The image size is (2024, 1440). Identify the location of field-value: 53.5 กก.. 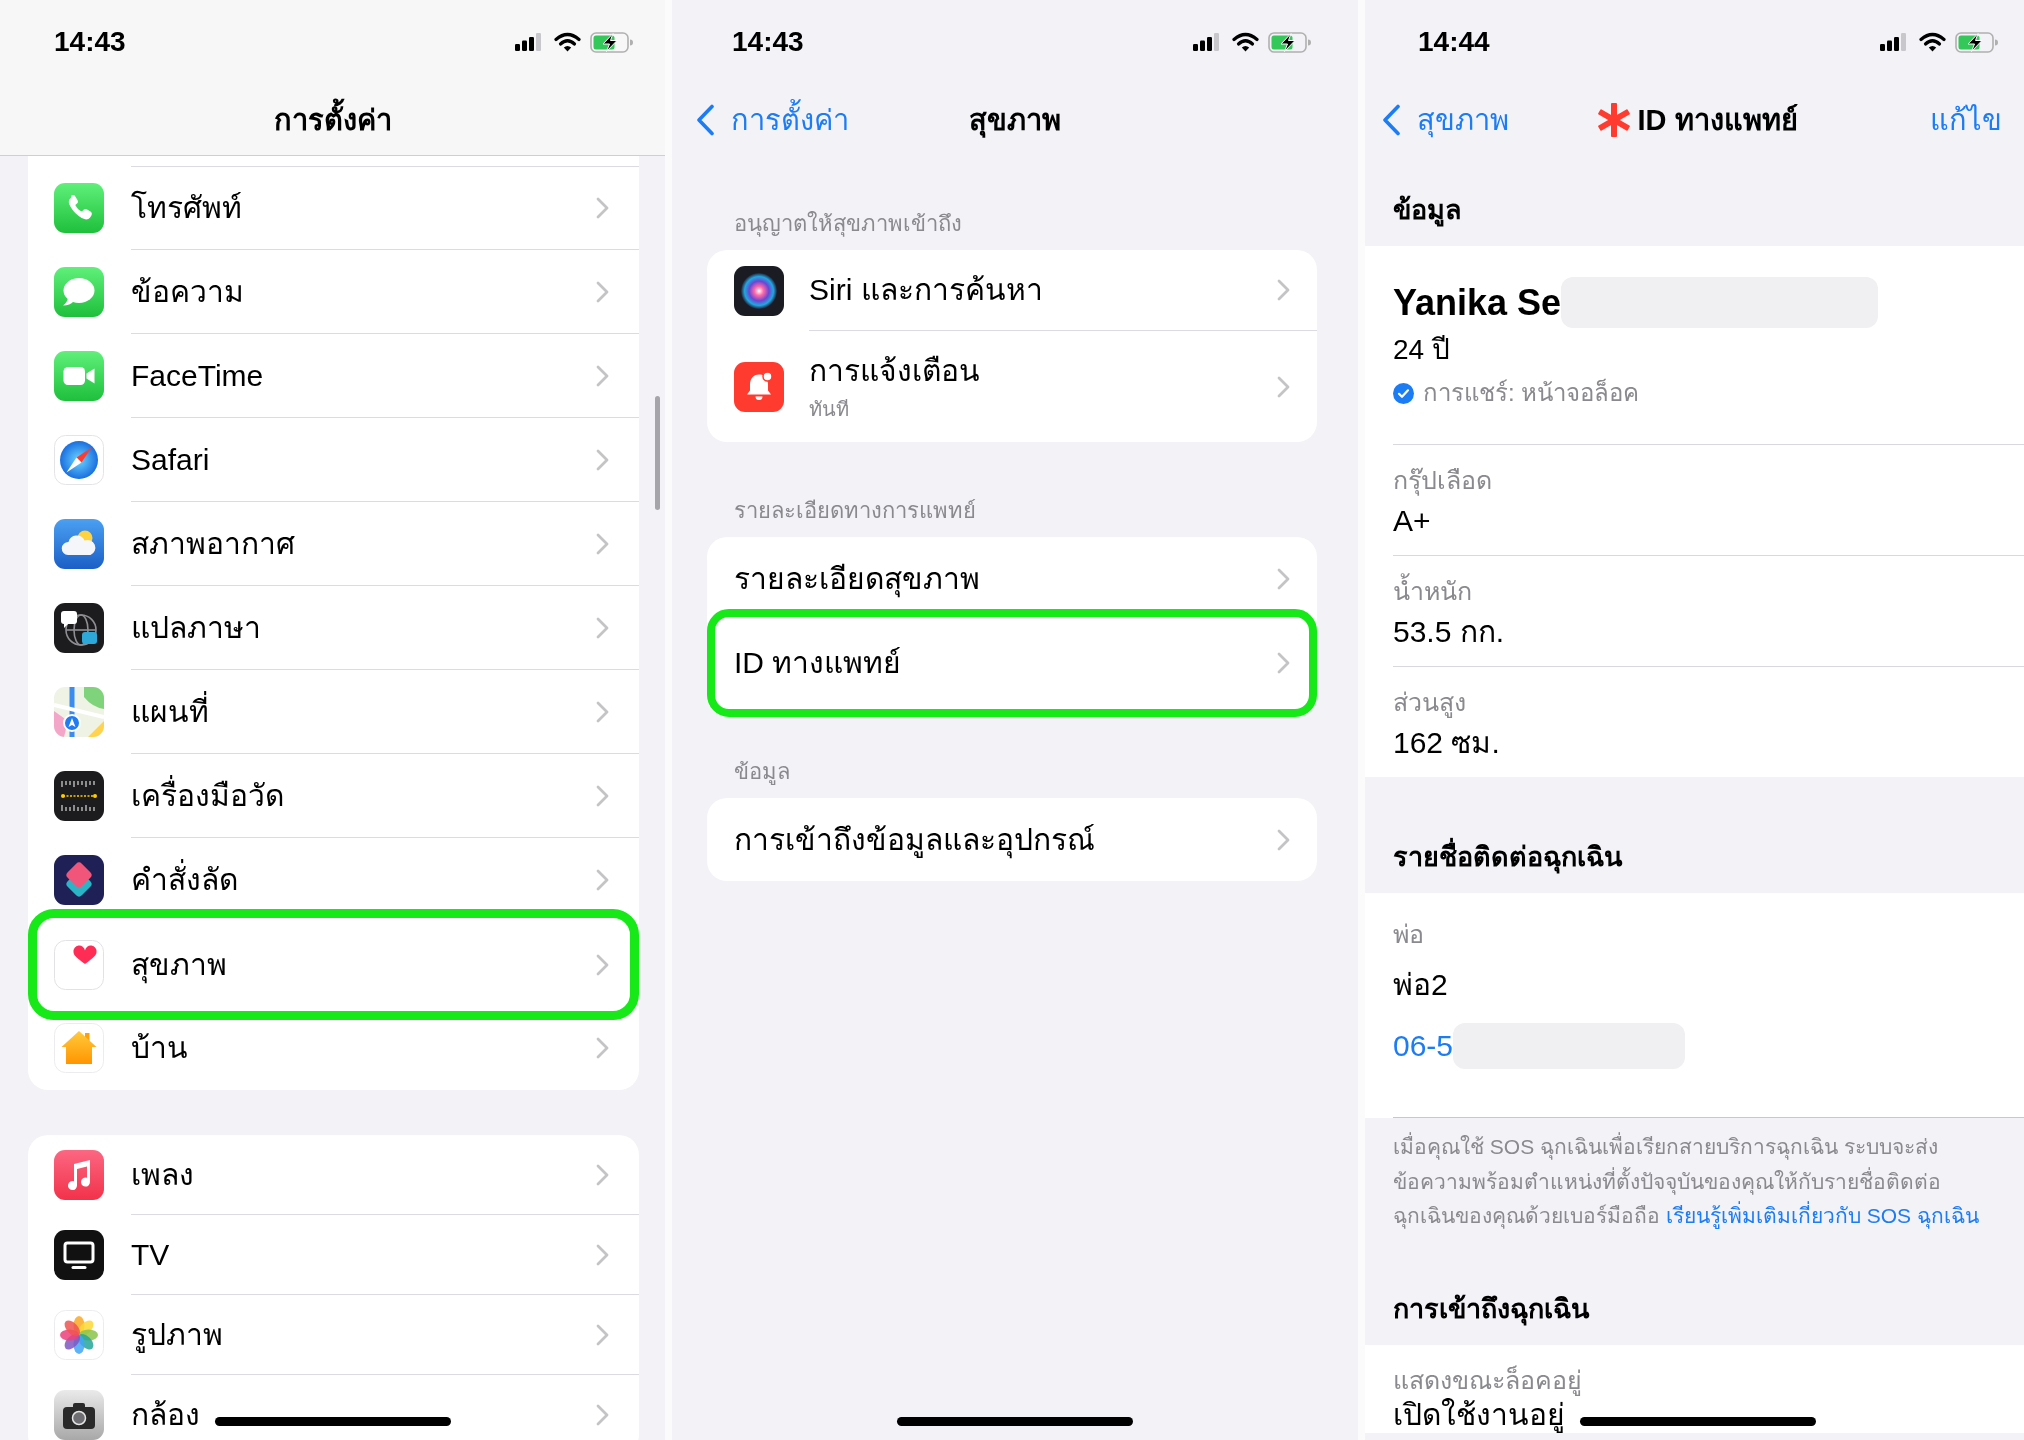
(1449, 632).